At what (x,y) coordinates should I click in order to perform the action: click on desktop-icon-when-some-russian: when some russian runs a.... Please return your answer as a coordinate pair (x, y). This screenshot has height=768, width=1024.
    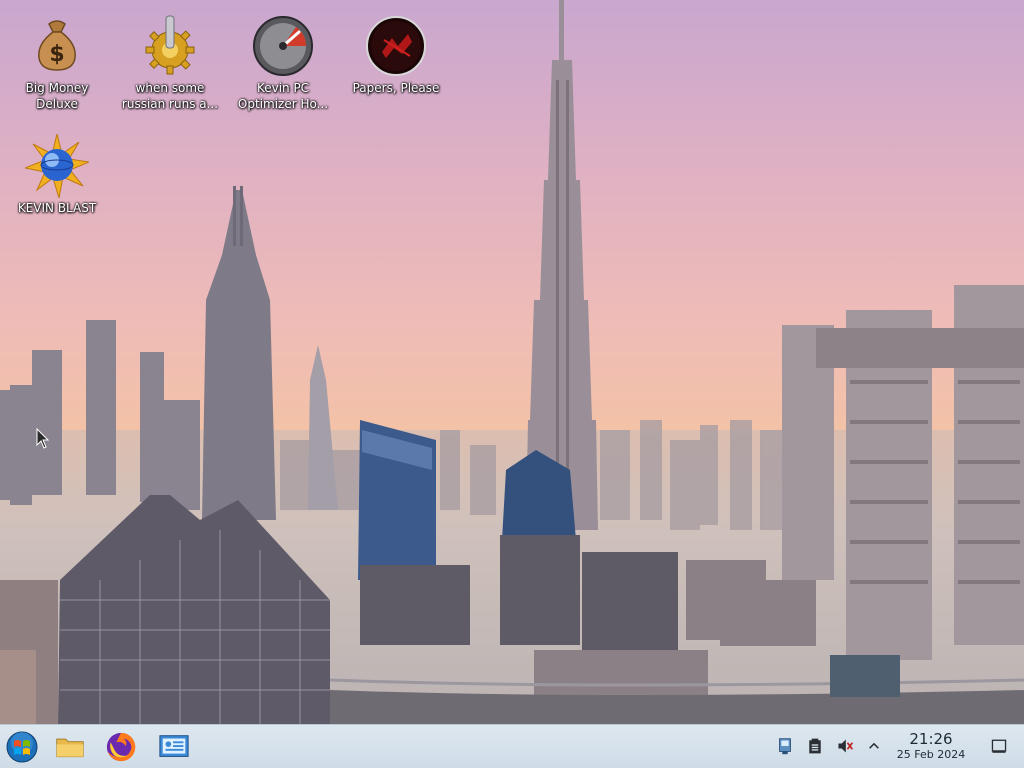
    Looking at the image, I should click on (170, 60).